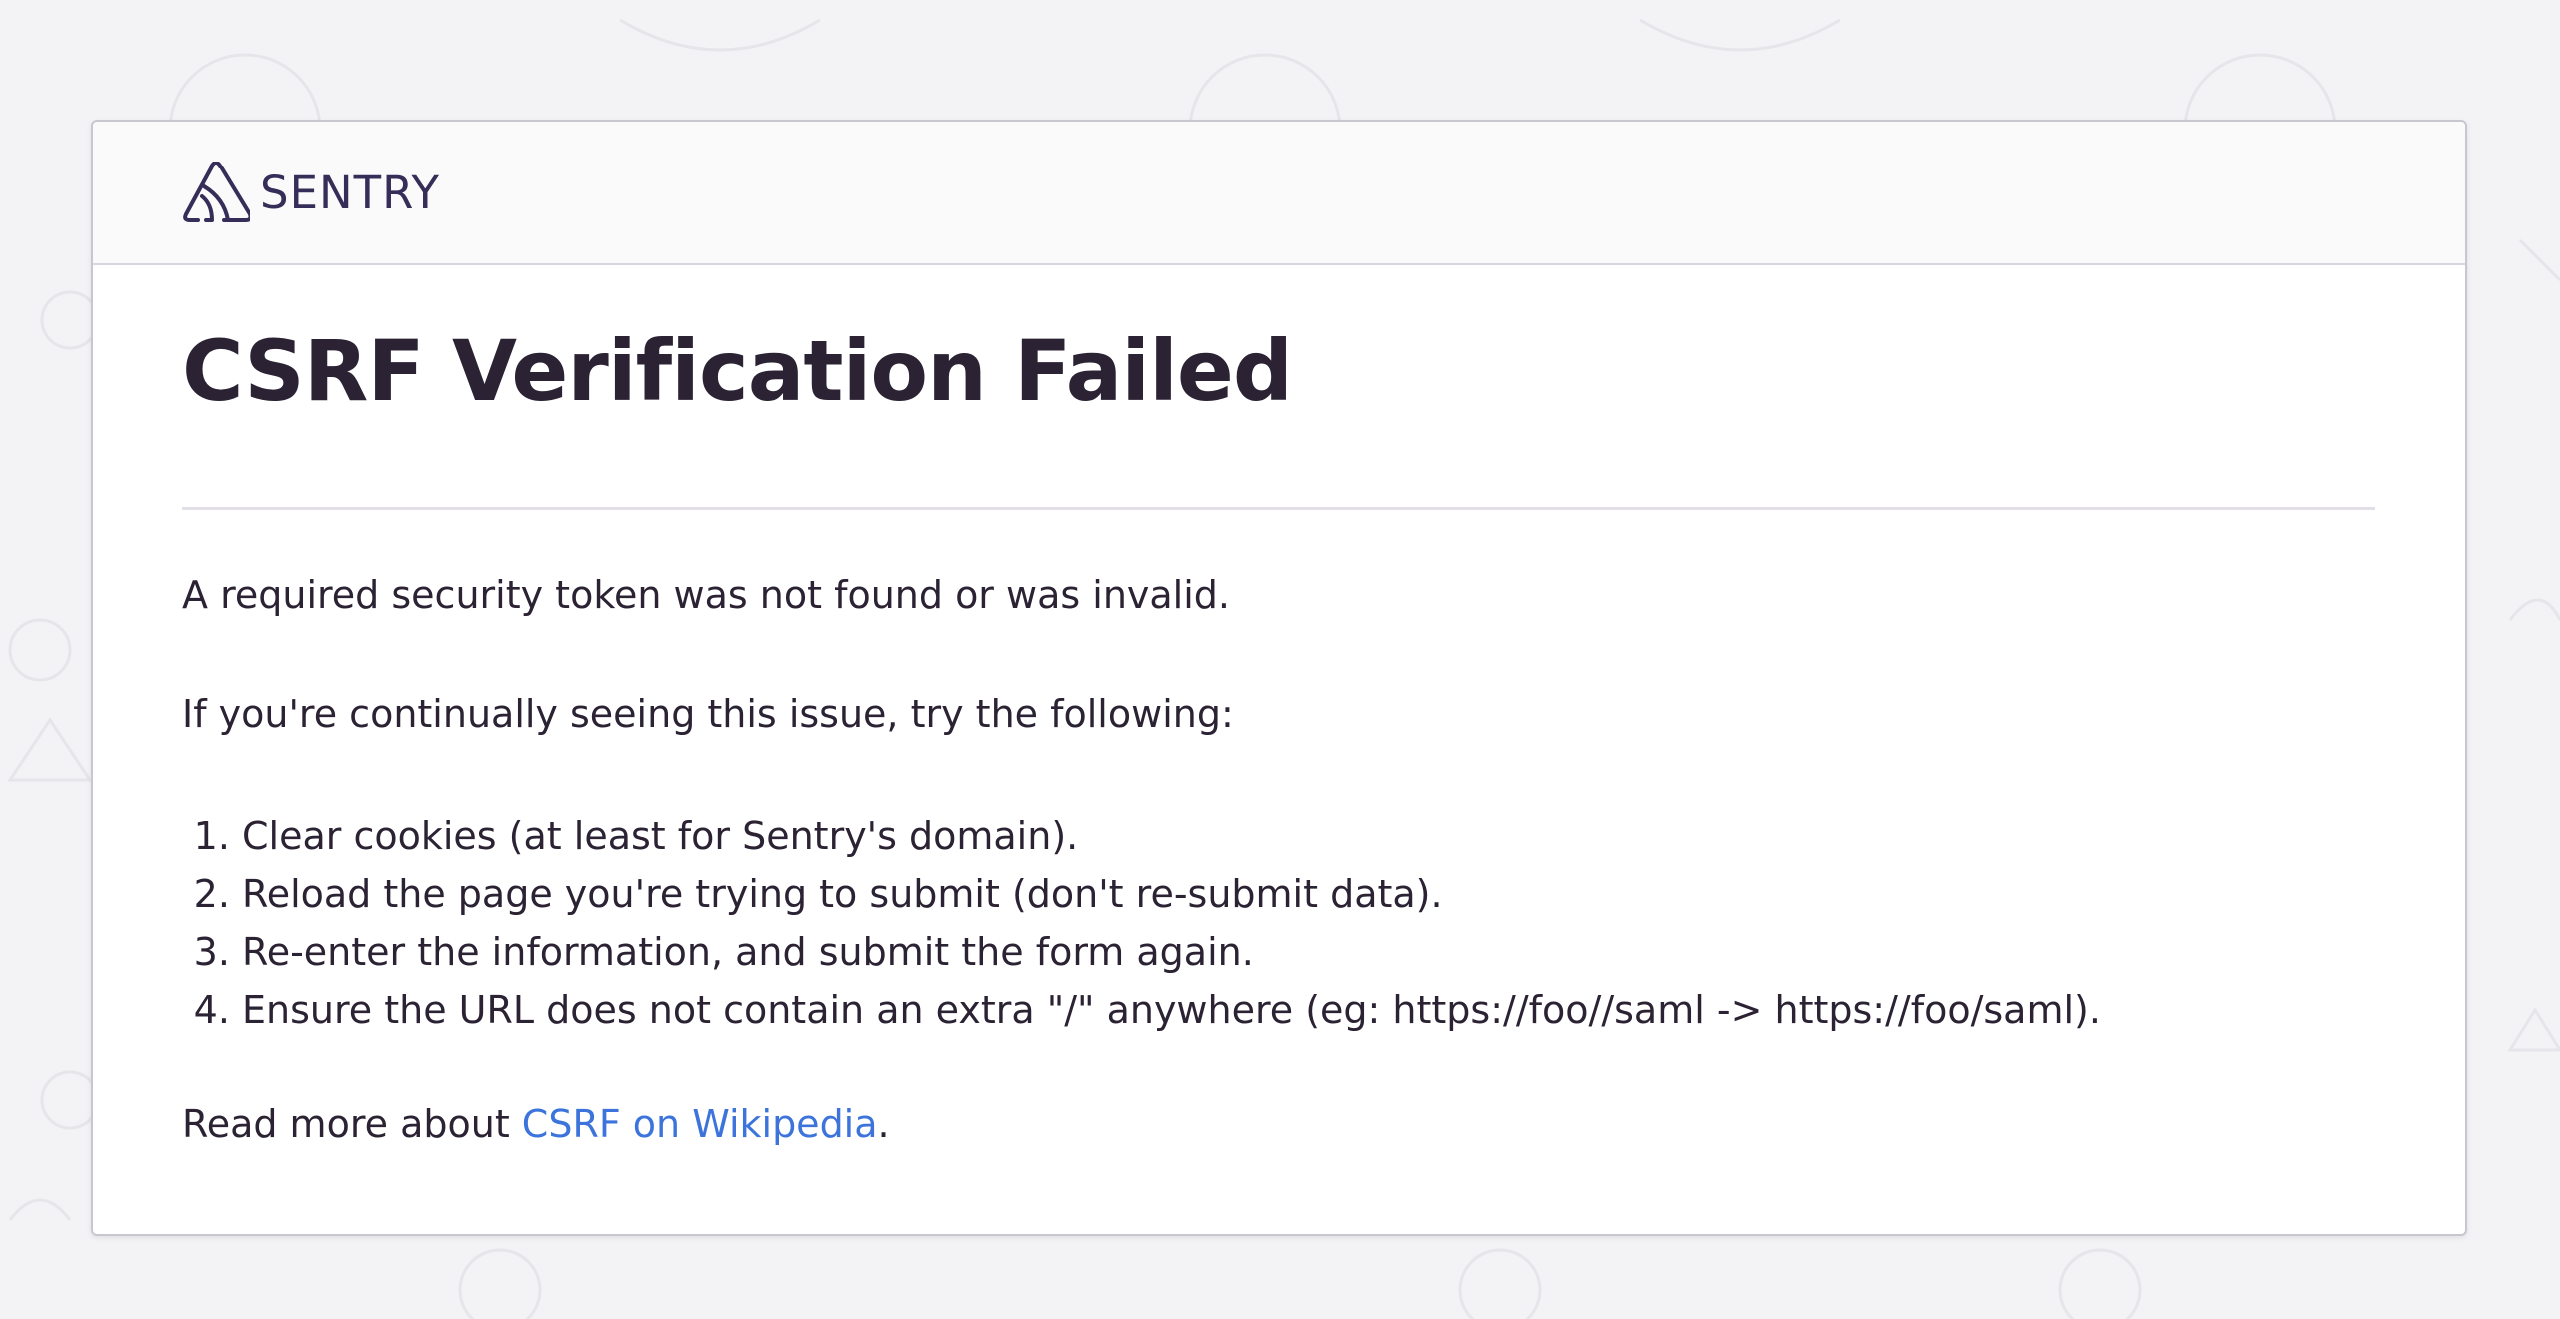 Image resolution: width=2560 pixels, height=1319 pixels. Describe the element at coordinates (350, 192) in the screenshot. I see `brand-name: SENTRY` at that location.